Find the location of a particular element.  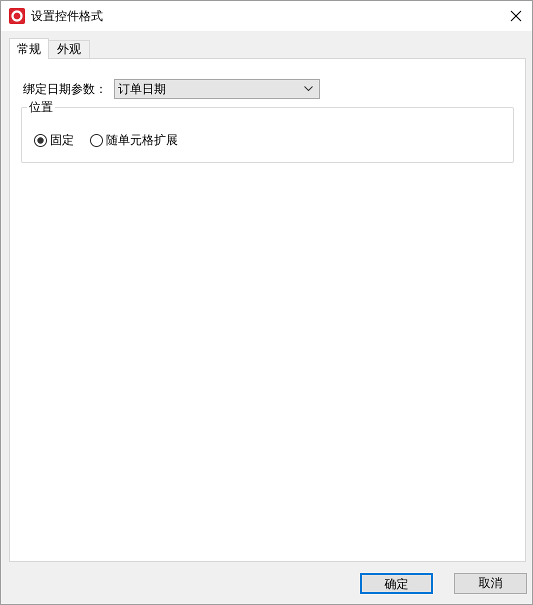

caret-icon is located at coordinates (308, 89).